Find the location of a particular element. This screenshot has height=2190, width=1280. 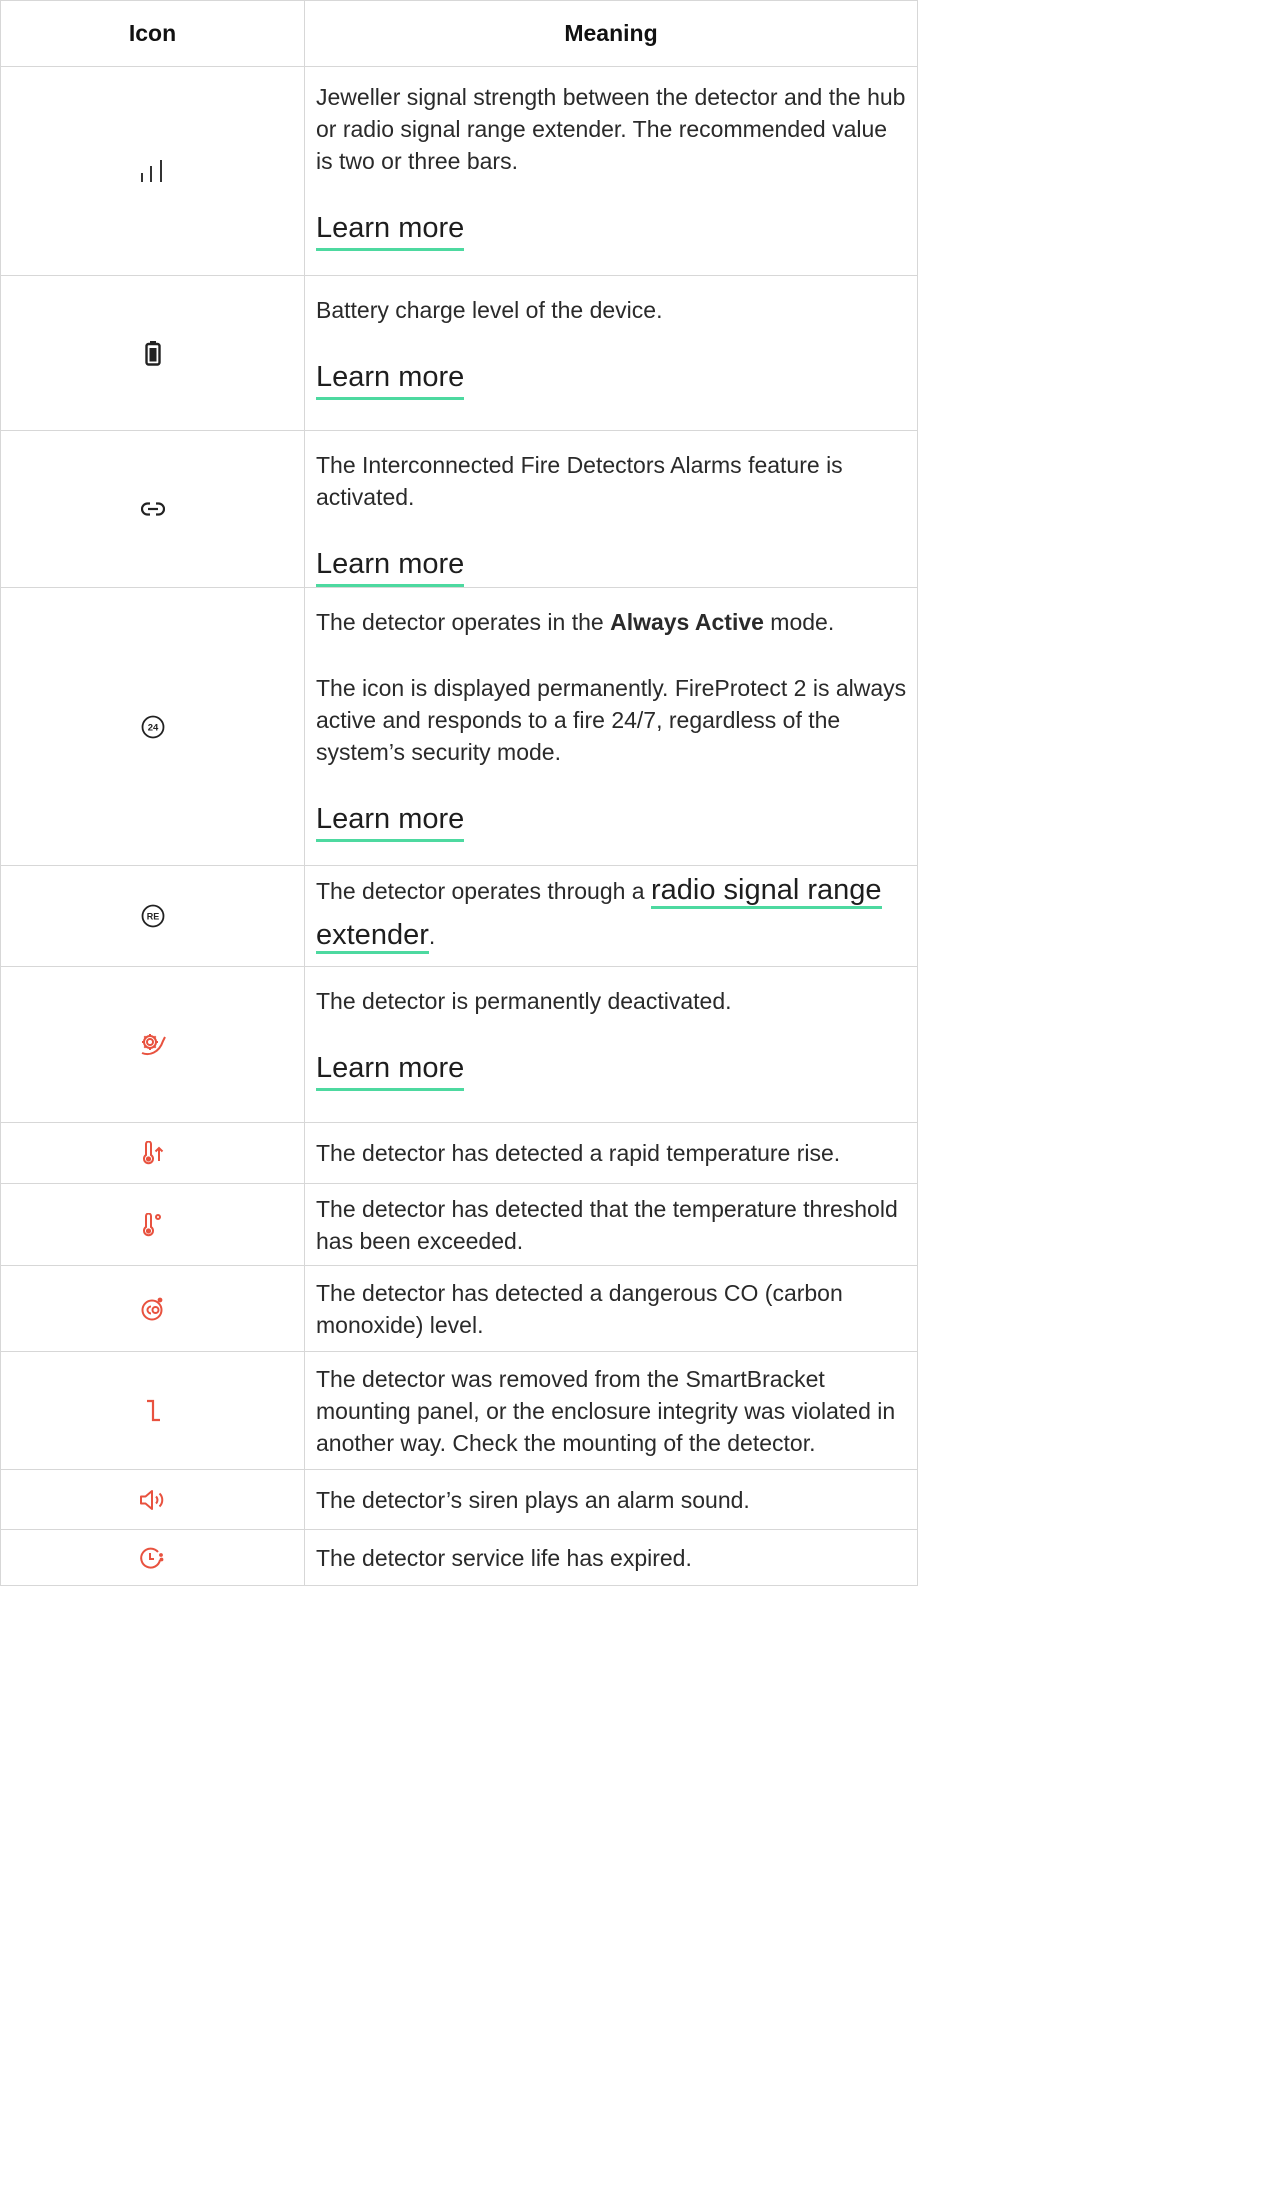

row-description: The detector is permanently deactivated. is located at coordinates (524, 1001).